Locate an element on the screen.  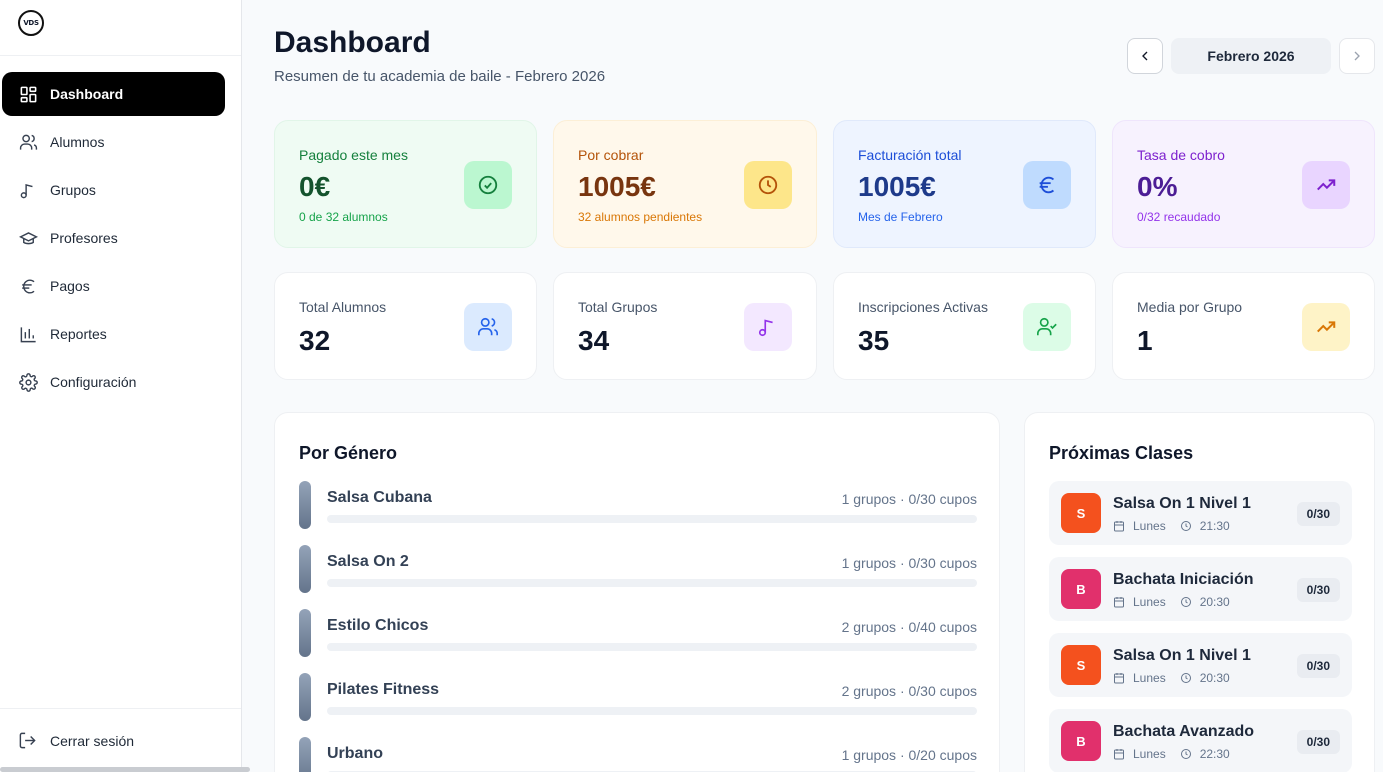
genre-row: Salsa On 2 1 grupos · 0/30 cupos is located at coordinates (638, 569).